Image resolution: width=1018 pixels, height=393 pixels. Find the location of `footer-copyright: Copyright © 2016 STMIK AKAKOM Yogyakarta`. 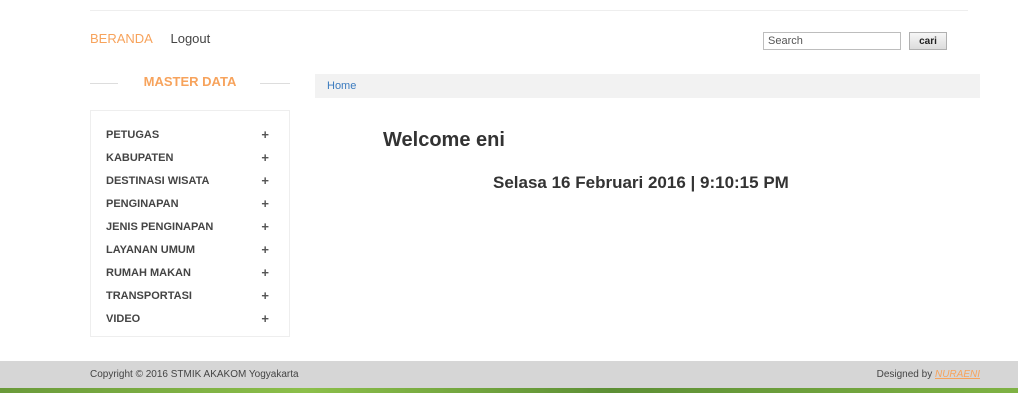

footer-copyright: Copyright © 2016 STMIK AKAKOM Yogyakarta is located at coordinates (194, 374).